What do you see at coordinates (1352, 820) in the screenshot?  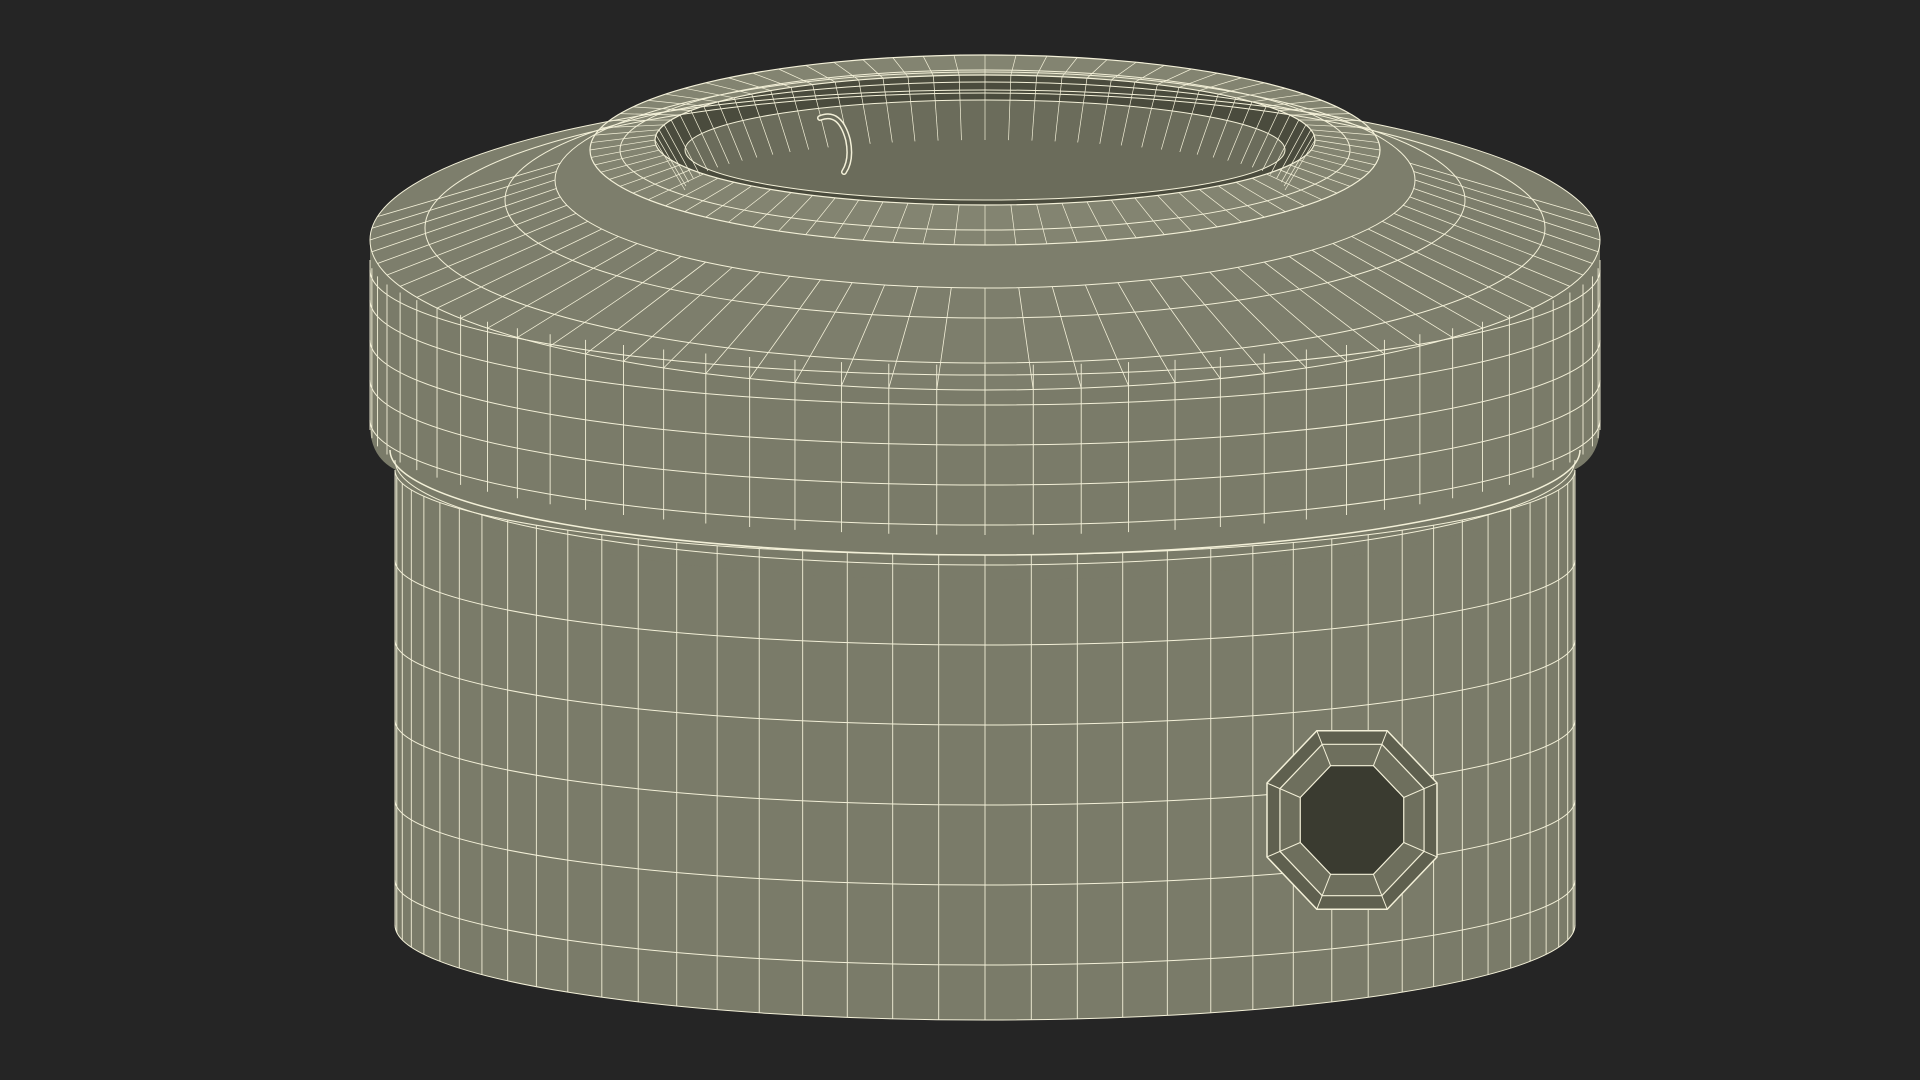 I see `port-hole` at bounding box center [1352, 820].